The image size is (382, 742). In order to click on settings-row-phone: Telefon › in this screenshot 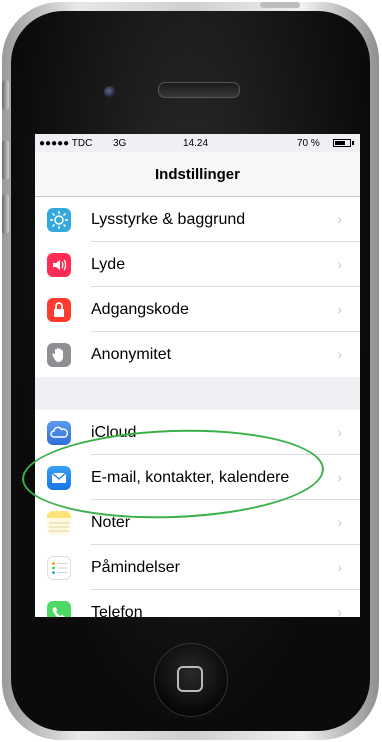, I will do `click(197, 603)`.